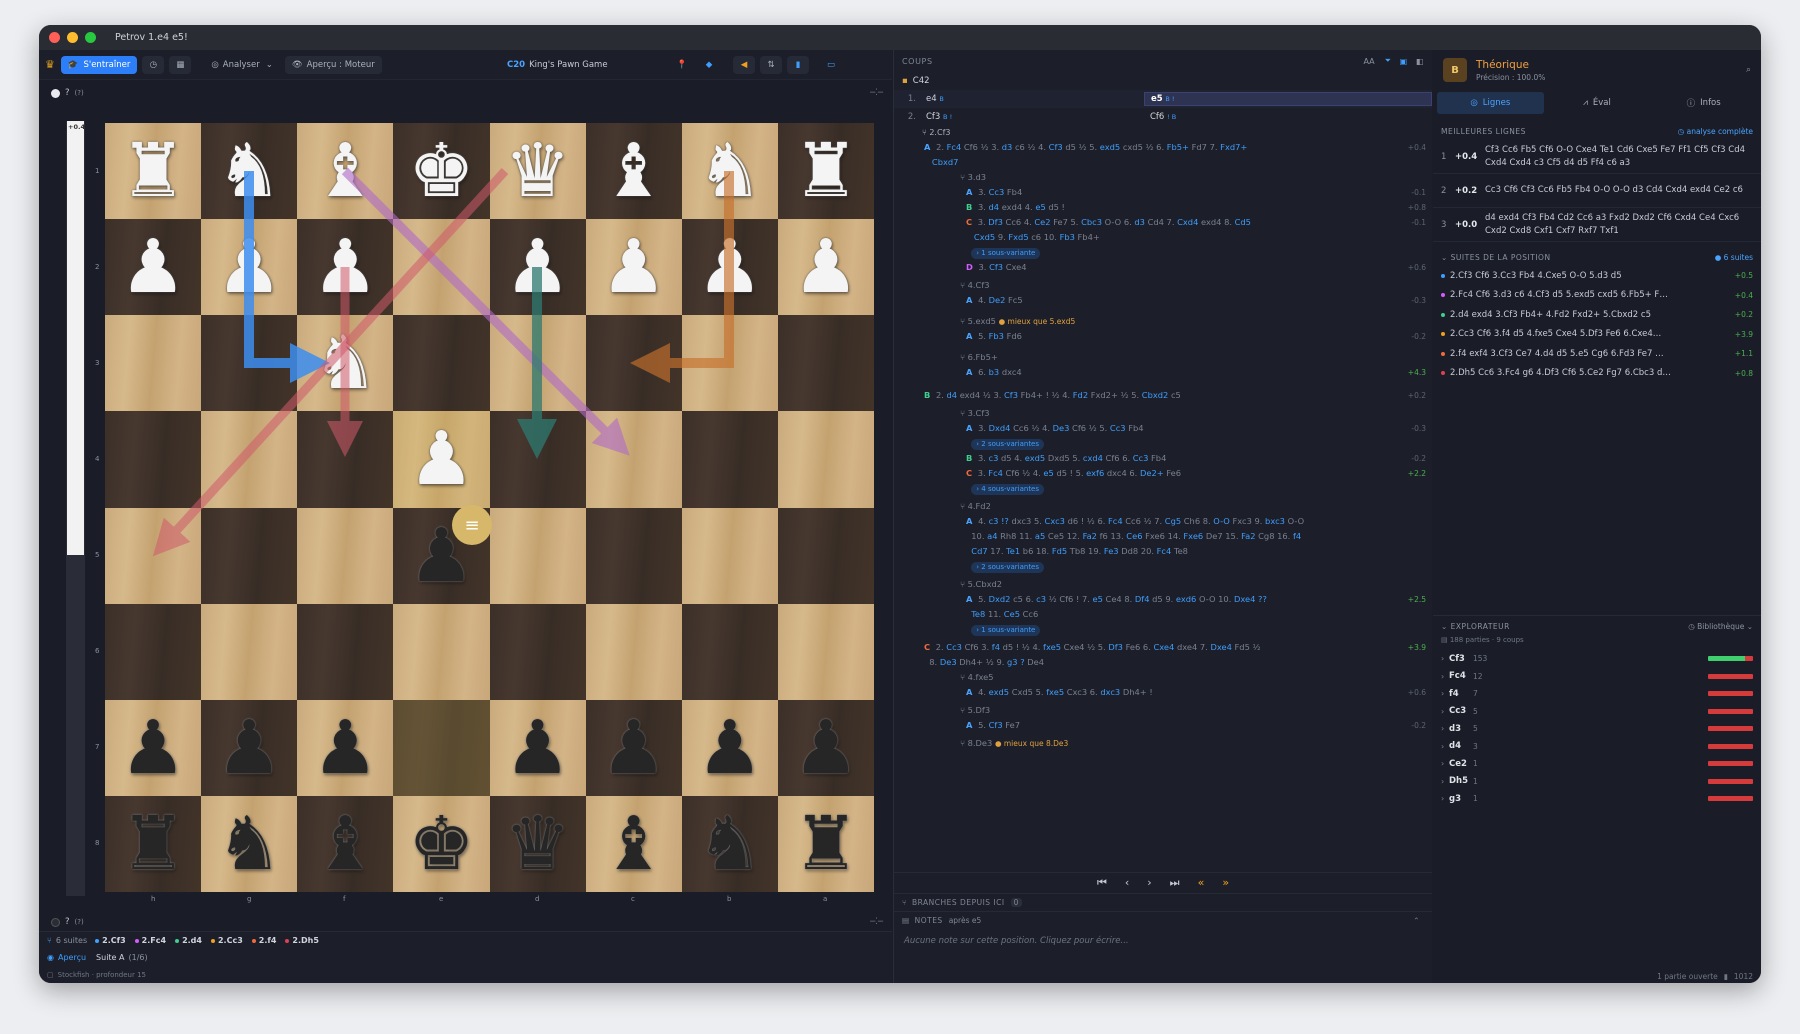  I want to click on black-king-icon: ♚, so click(441, 844).